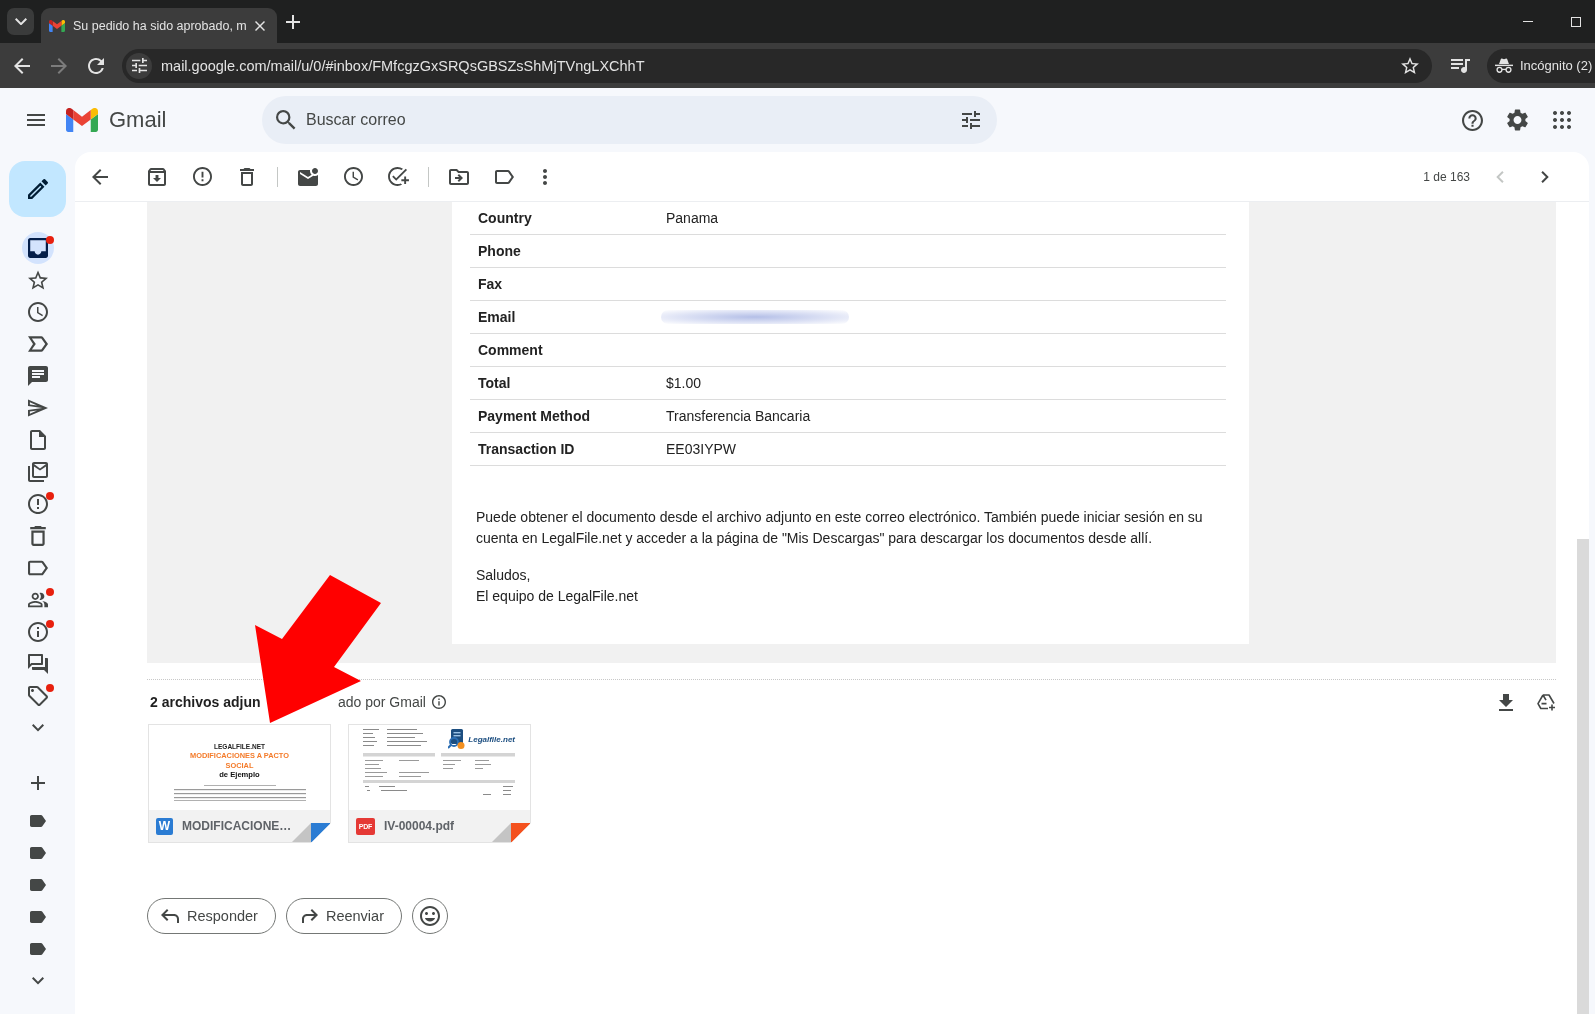 The image size is (1595, 1014). What do you see at coordinates (37, 696) in the screenshot?
I see `tag-icon` at bounding box center [37, 696].